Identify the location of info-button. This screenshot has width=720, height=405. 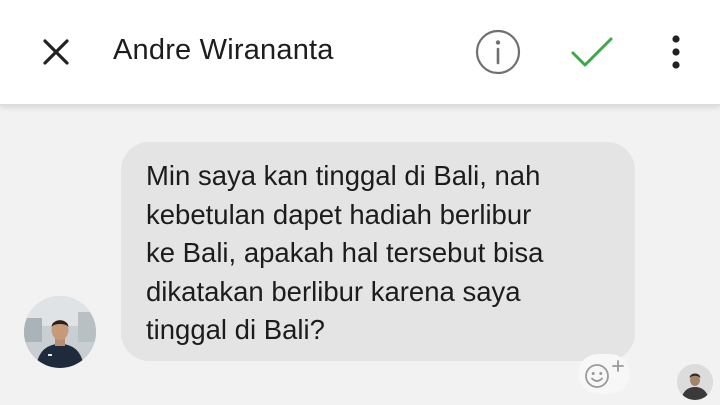
(498, 52).